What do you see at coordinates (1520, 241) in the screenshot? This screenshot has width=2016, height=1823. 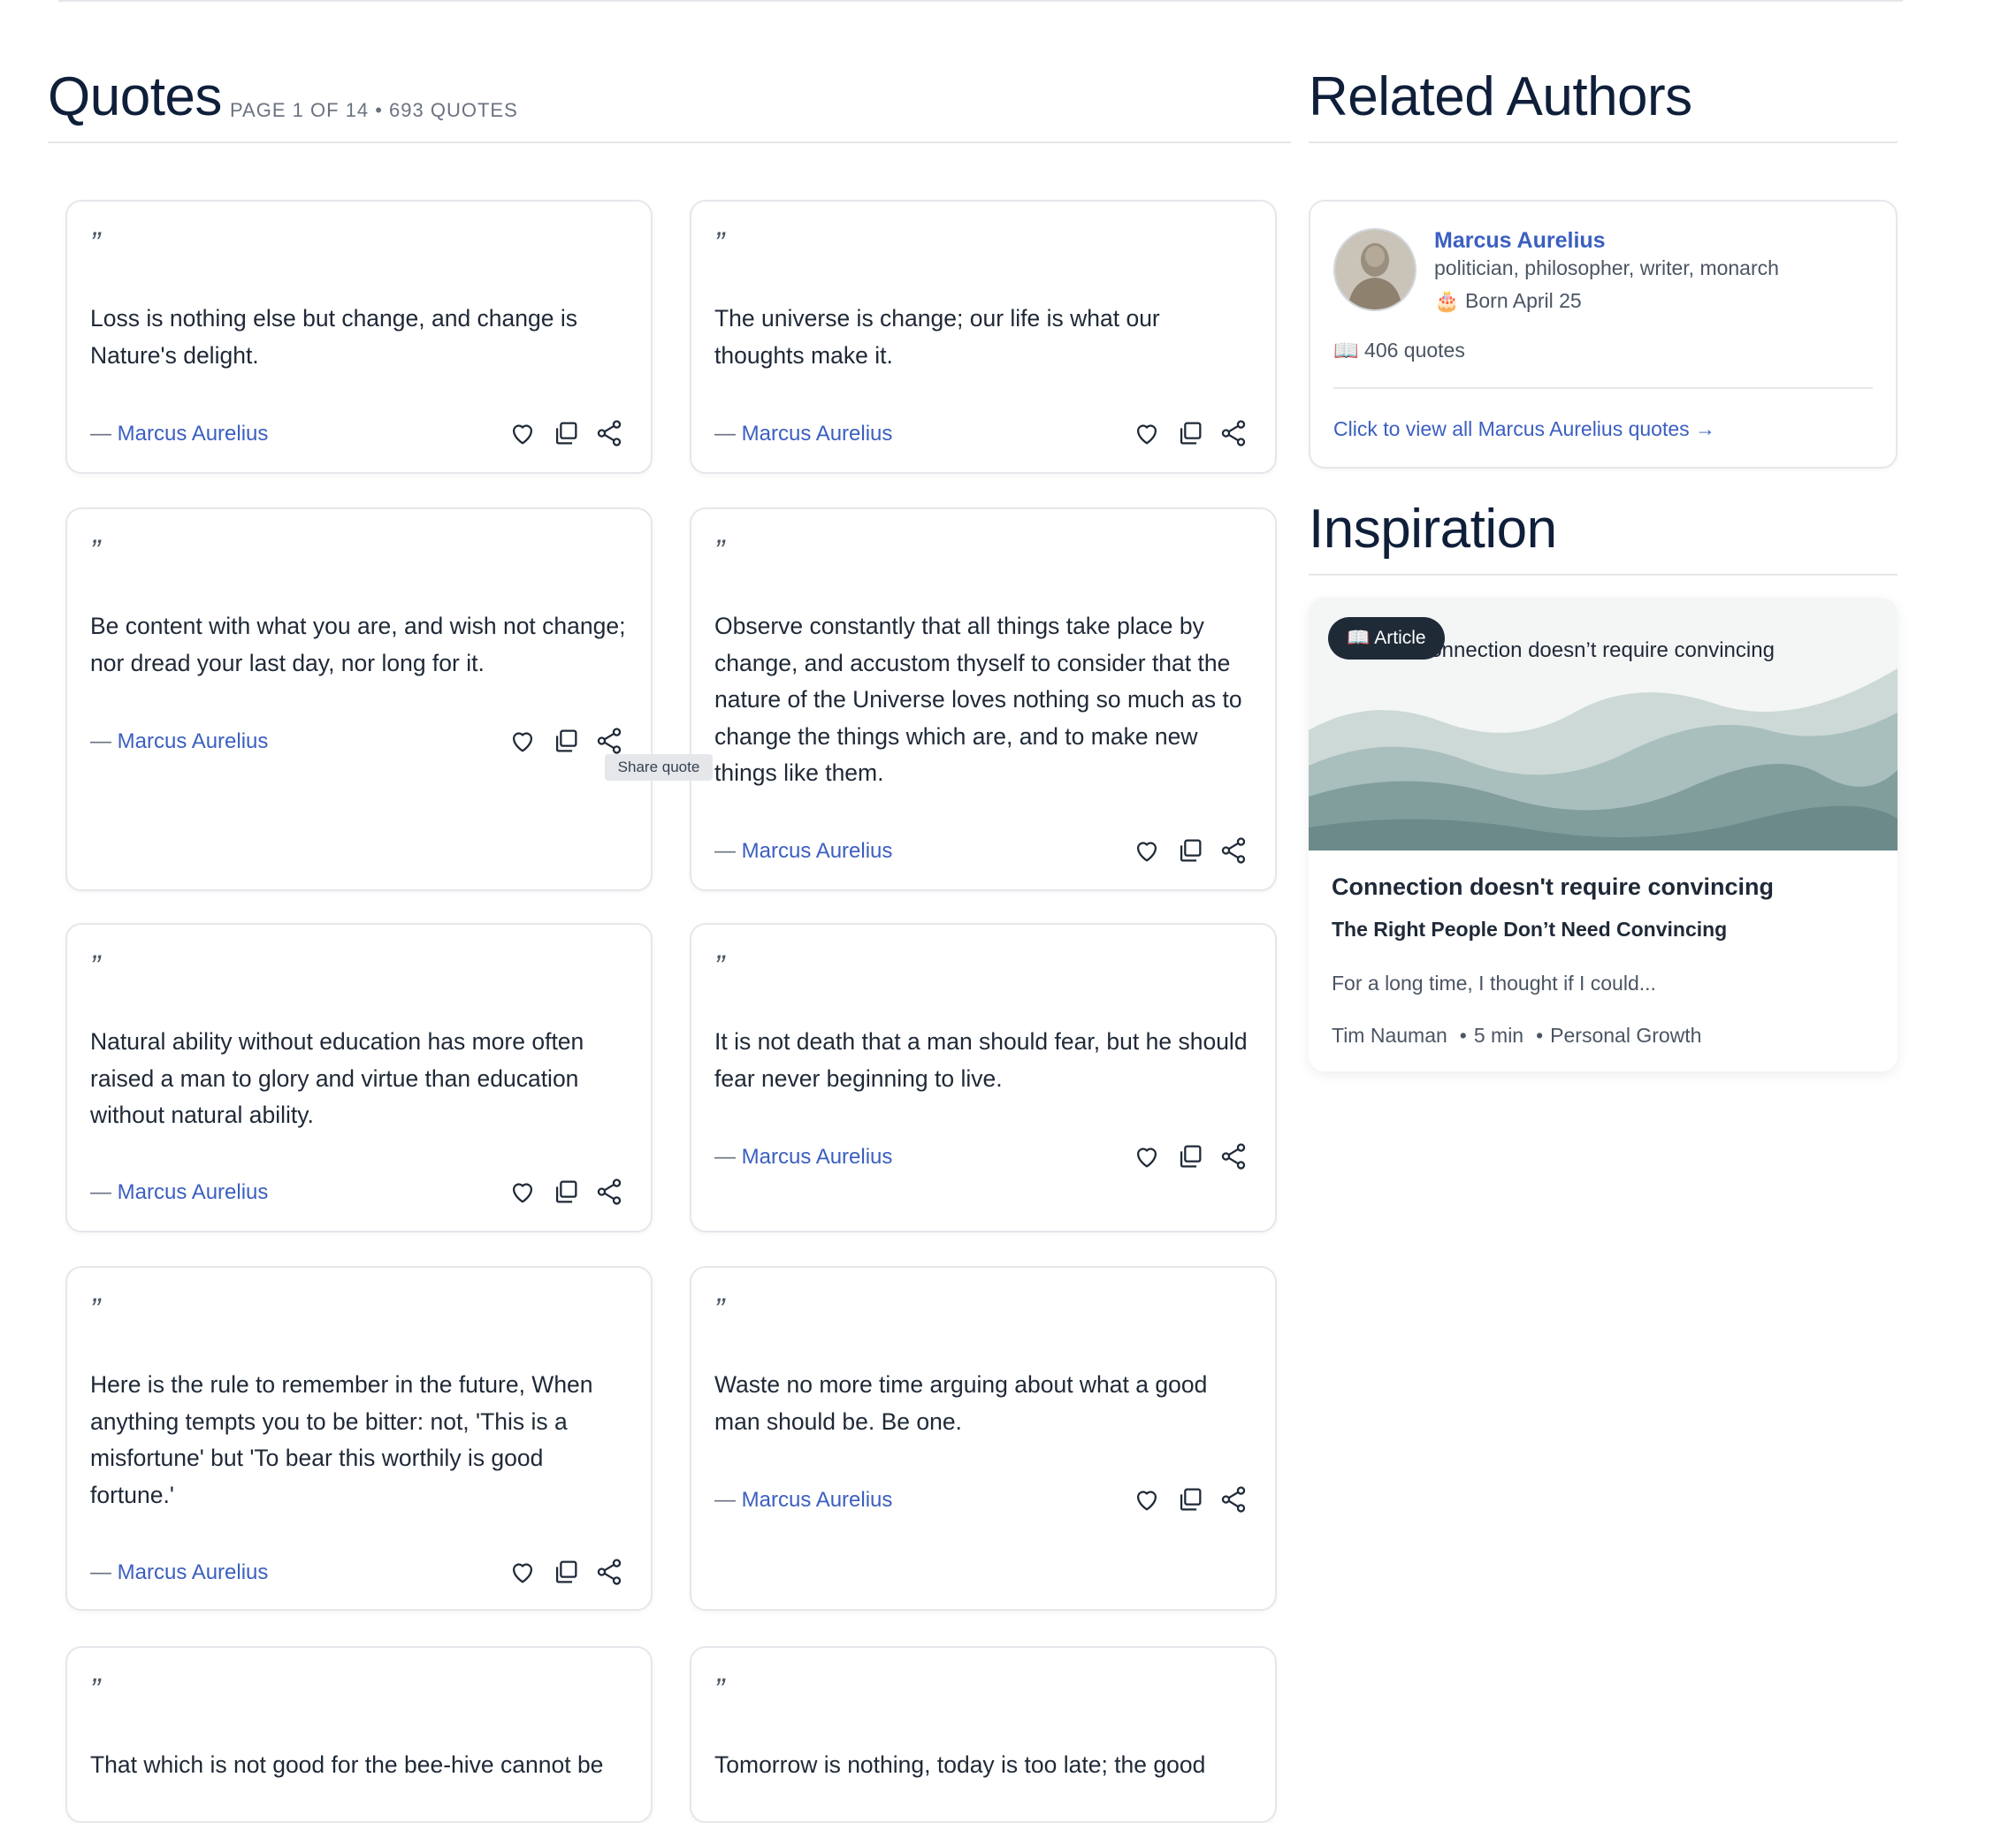 I see `related-author-name-link: Marcus Aurelius` at bounding box center [1520, 241].